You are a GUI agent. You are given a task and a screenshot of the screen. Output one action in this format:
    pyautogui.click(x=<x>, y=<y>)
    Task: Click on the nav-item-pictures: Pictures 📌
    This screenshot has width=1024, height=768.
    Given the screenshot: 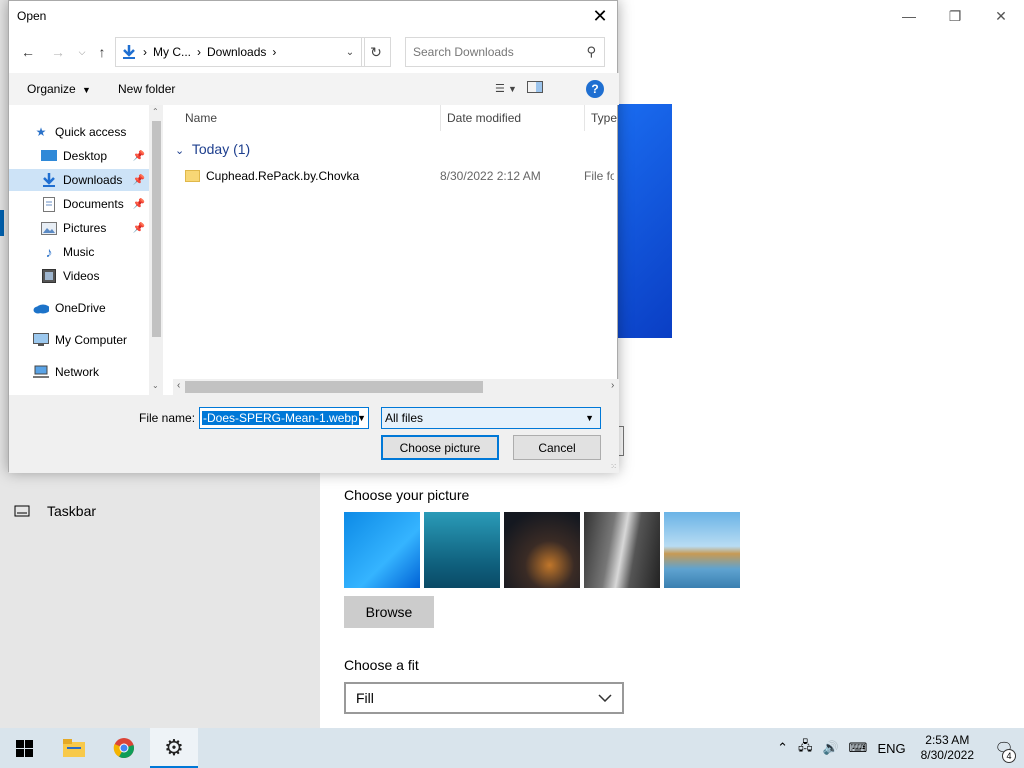 What is the action you would take?
    pyautogui.click(x=95, y=228)
    